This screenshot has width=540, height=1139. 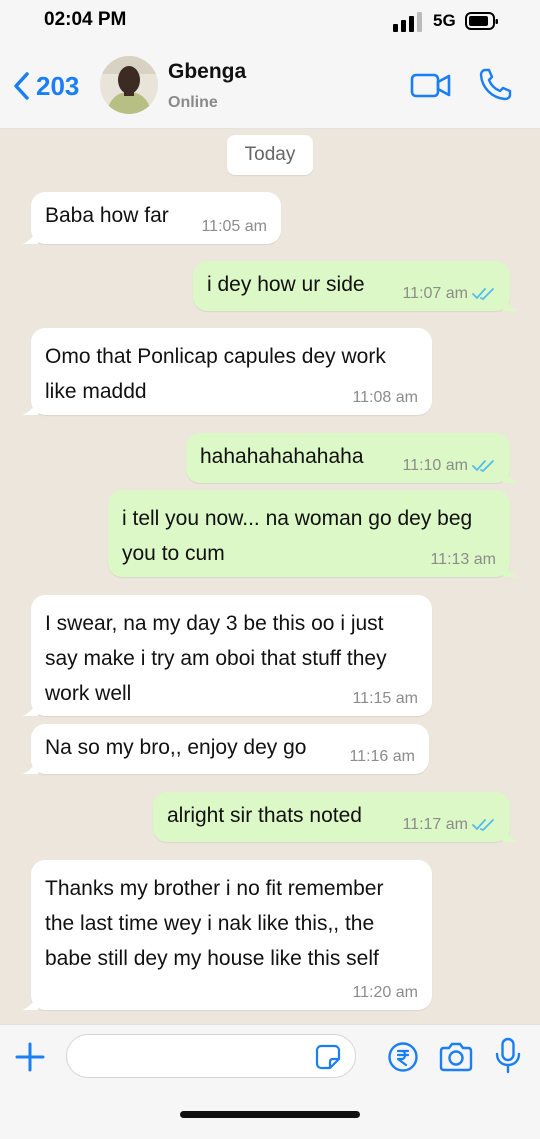 What do you see at coordinates (234, 226) in the screenshot?
I see `message-time: 11:05 am` at bounding box center [234, 226].